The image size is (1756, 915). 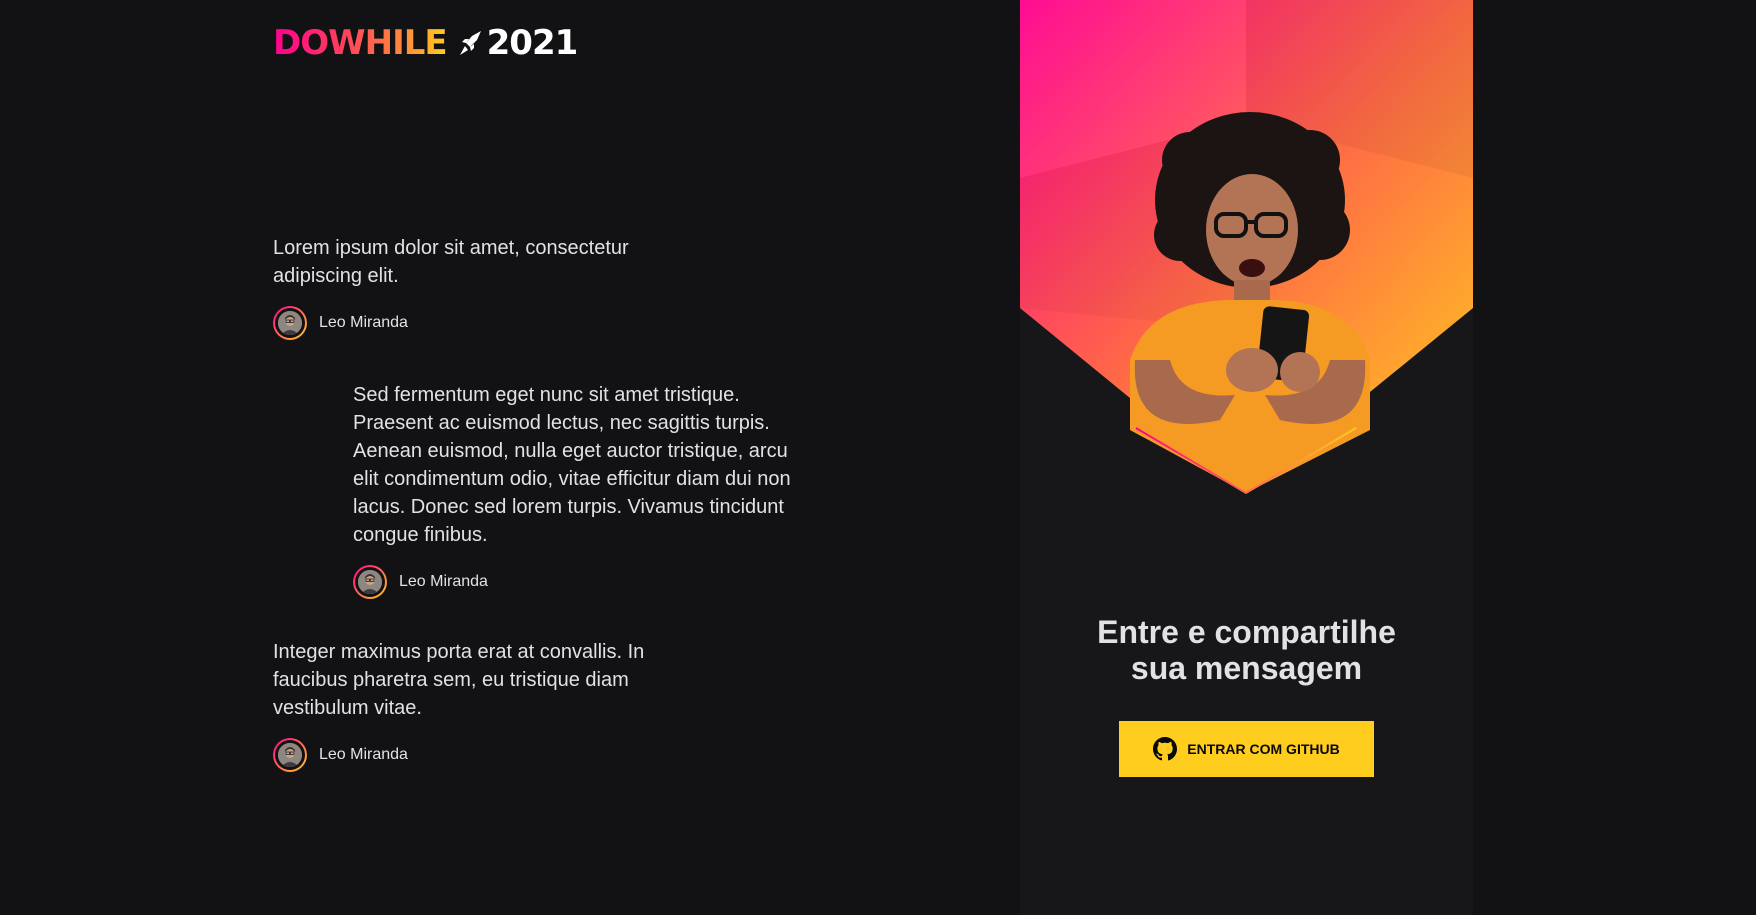 I want to click on panel-title-line2: sua mensagem, so click(x=1246, y=668).